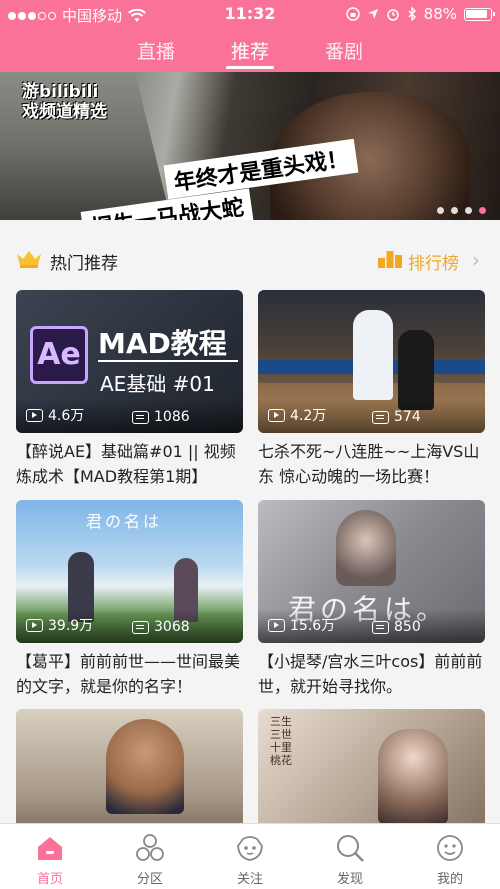  What do you see at coordinates (59, 355) in the screenshot?
I see `ae-logo: Ae` at bounding box center [59, 355].